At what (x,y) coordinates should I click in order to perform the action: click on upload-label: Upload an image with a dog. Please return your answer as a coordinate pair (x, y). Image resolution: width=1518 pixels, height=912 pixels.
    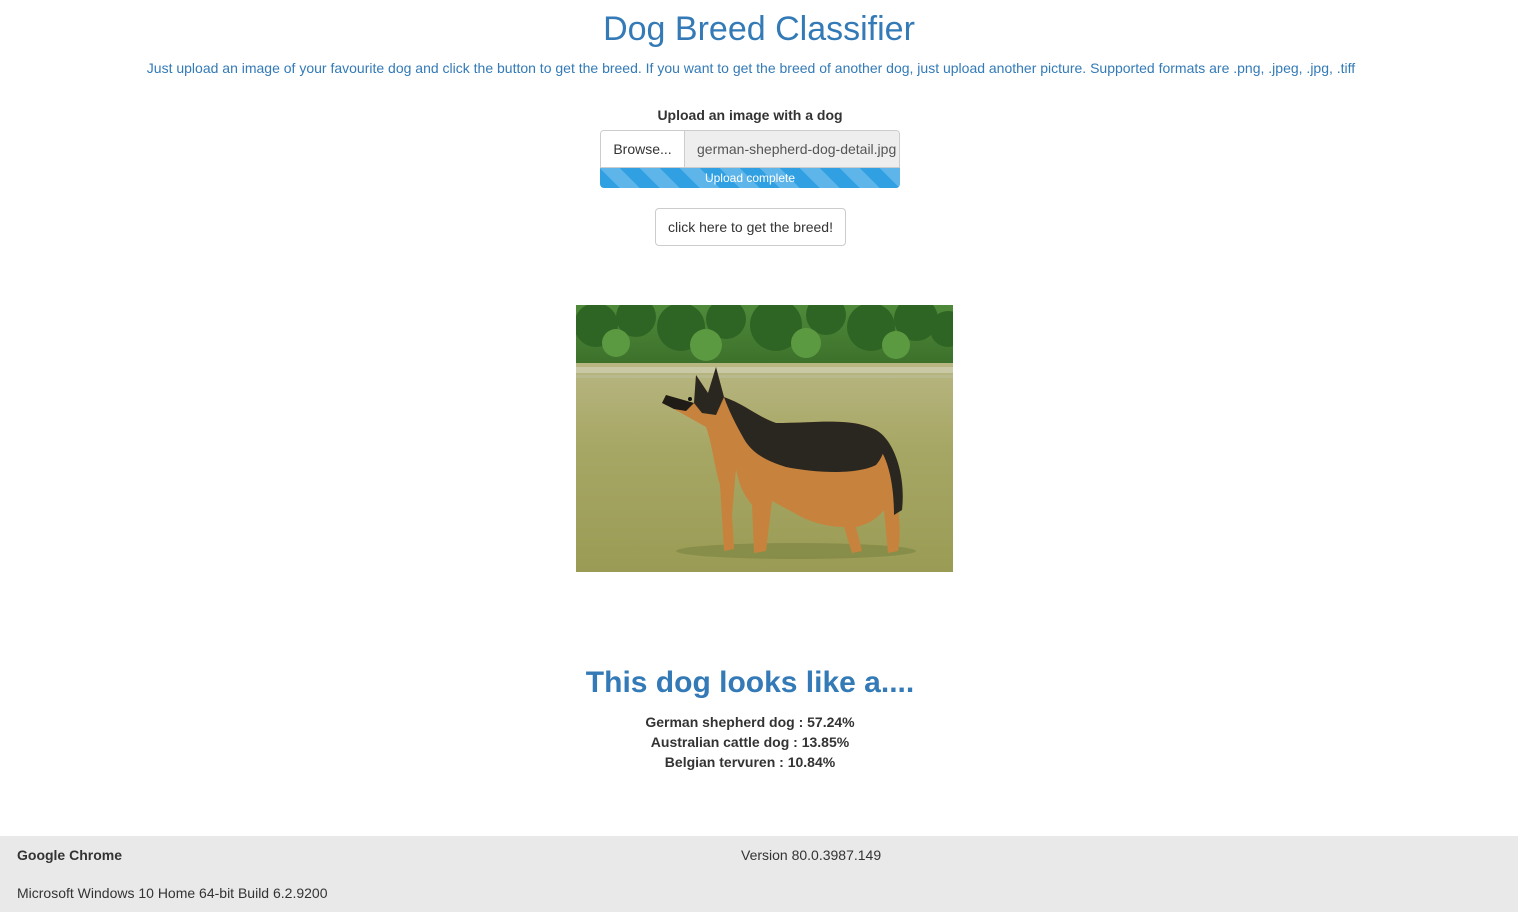
    Looking at the image, I should click on (750, 115).